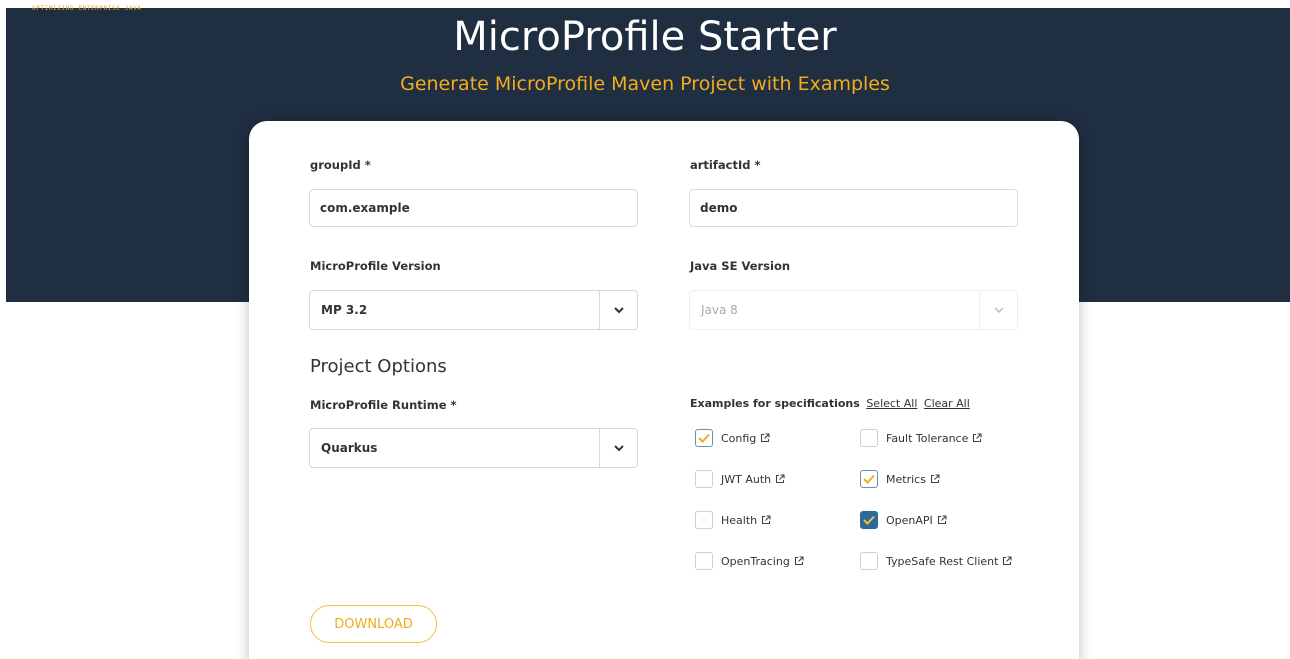  I want to click on runtime-label-text: MicroProfile Runtime, so click(378, 405).